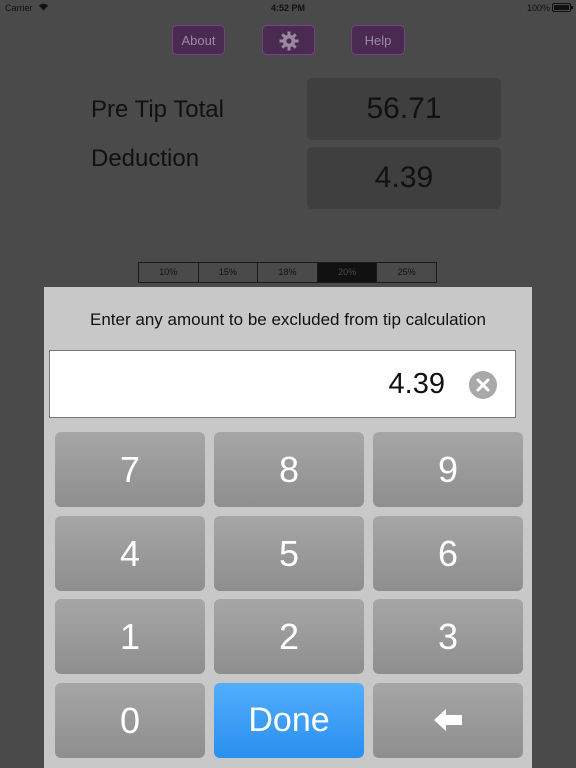 The height and width of the screenshot is (768, 576). Describe the element at coordinates (169, 272) in the screenshot. I see `tip-option-10: 10%` at that location.